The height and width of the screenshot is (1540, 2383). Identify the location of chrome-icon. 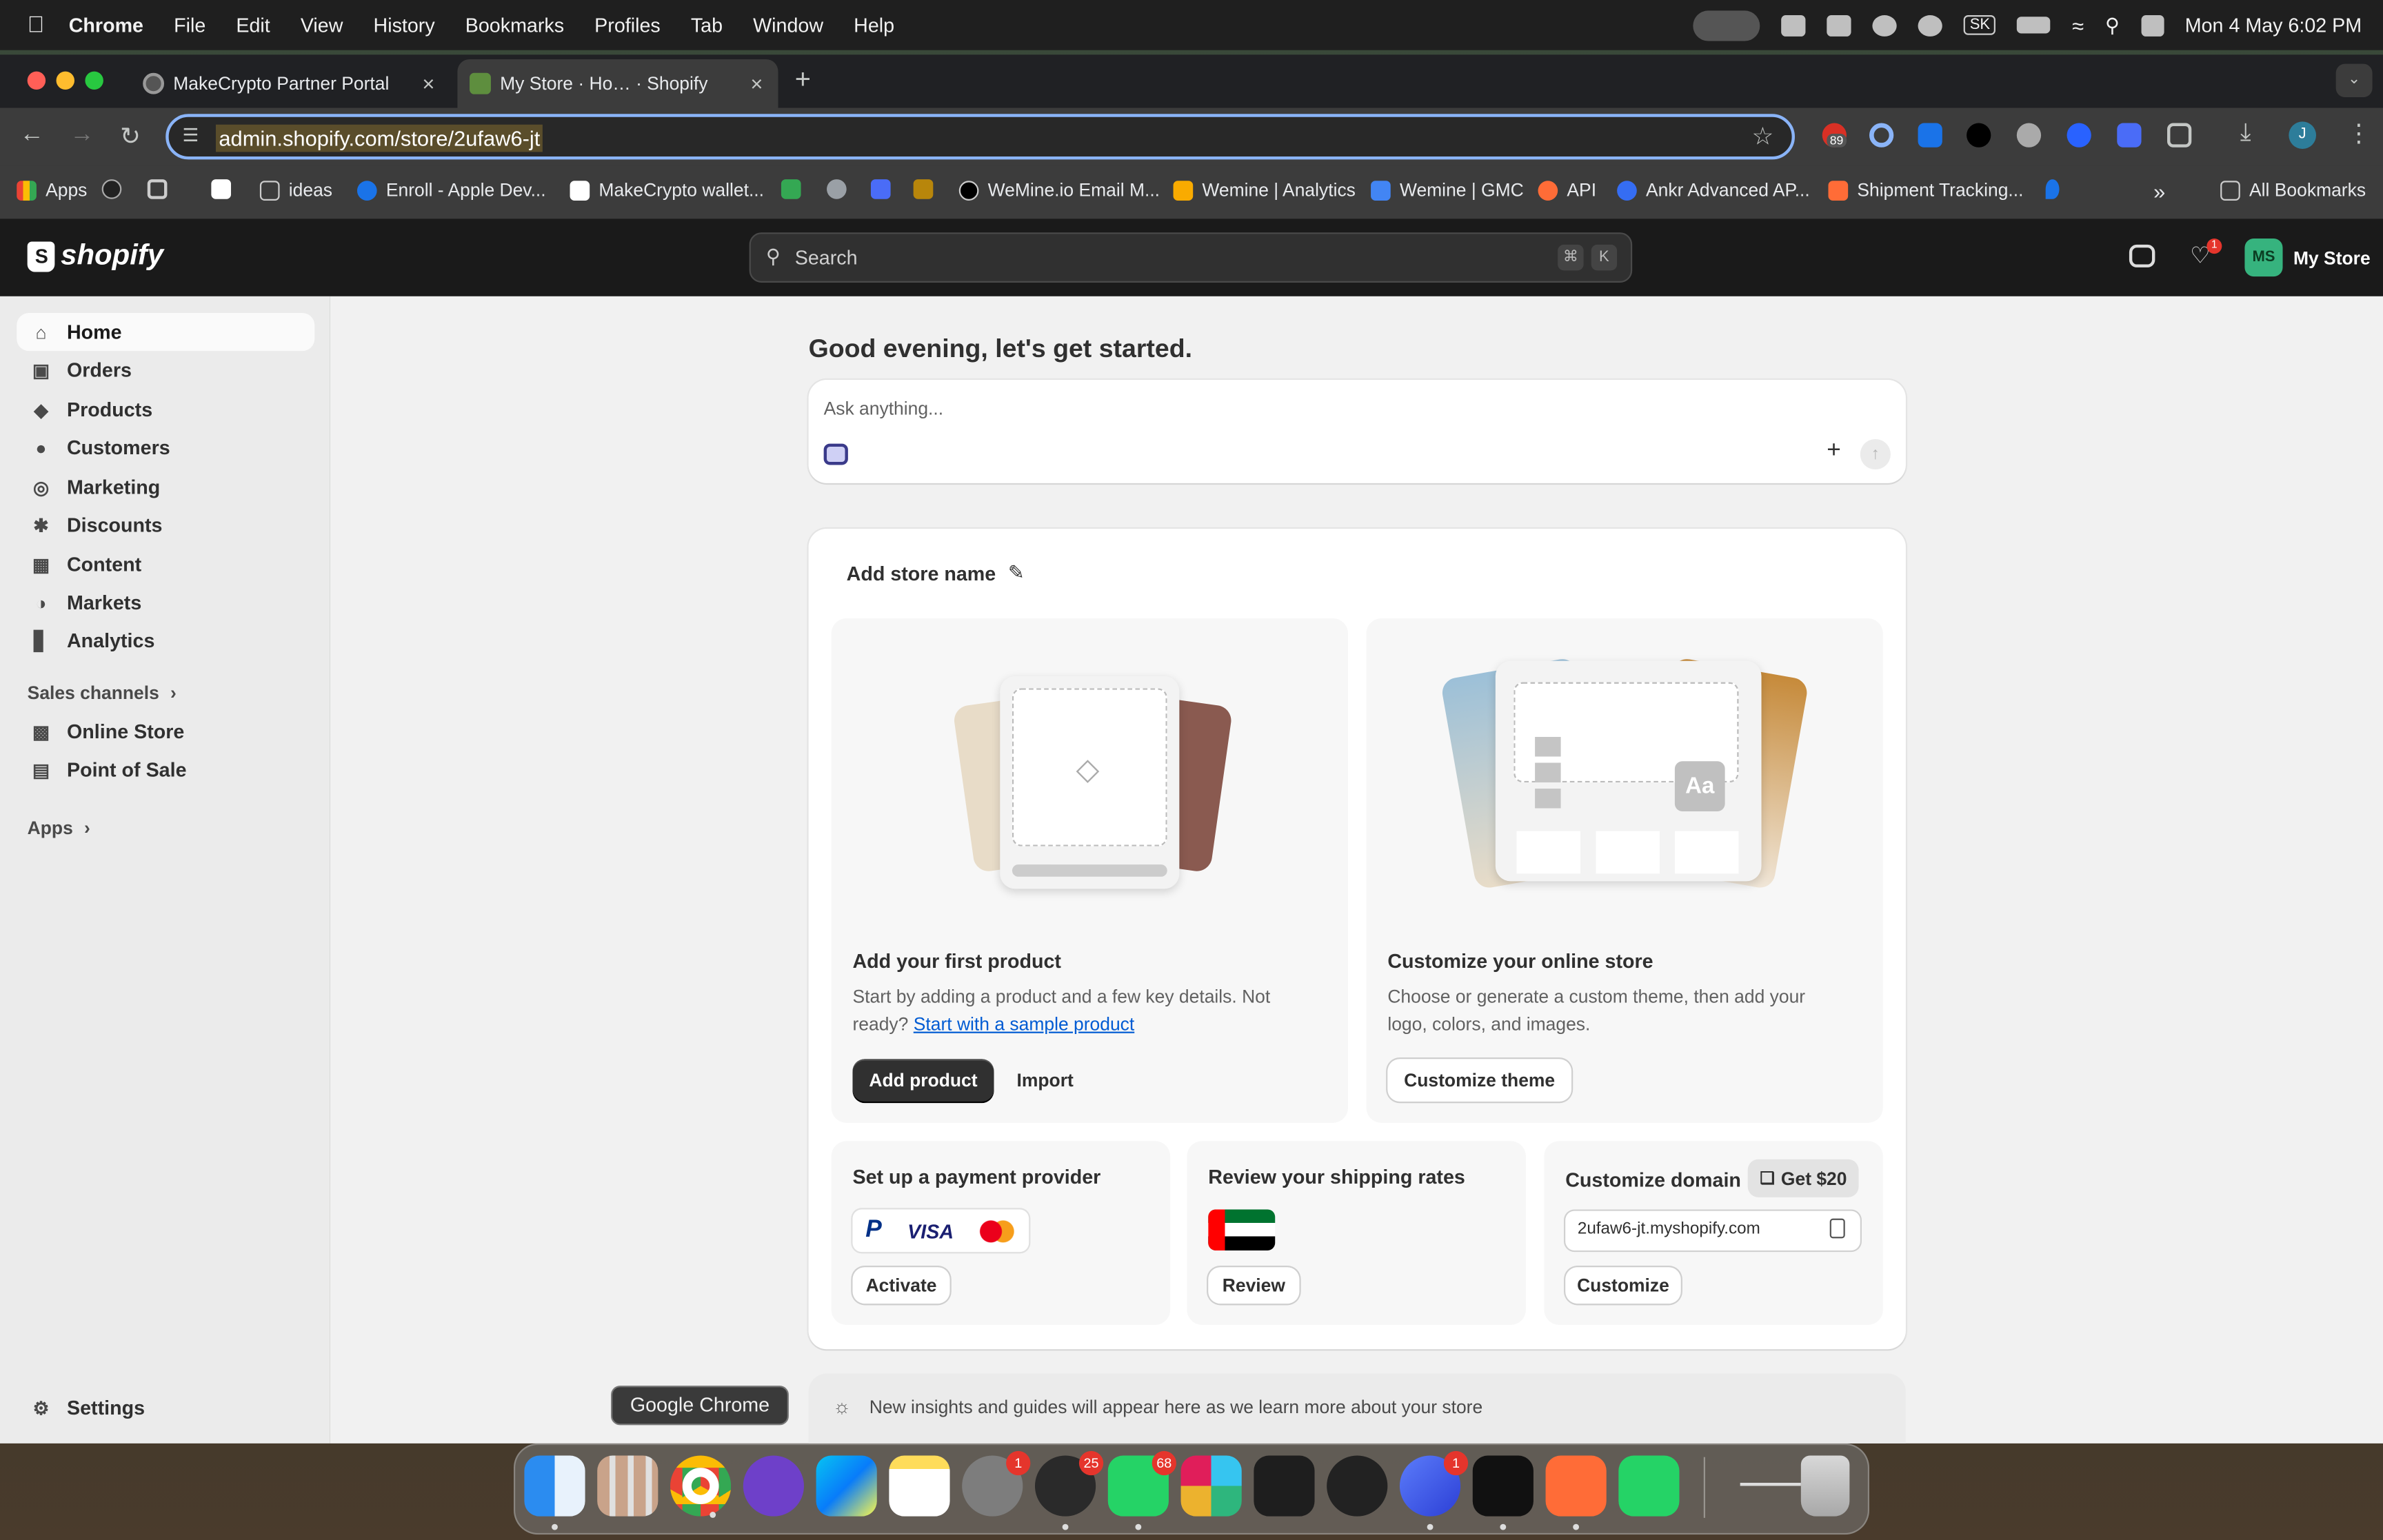
(701, 1487).